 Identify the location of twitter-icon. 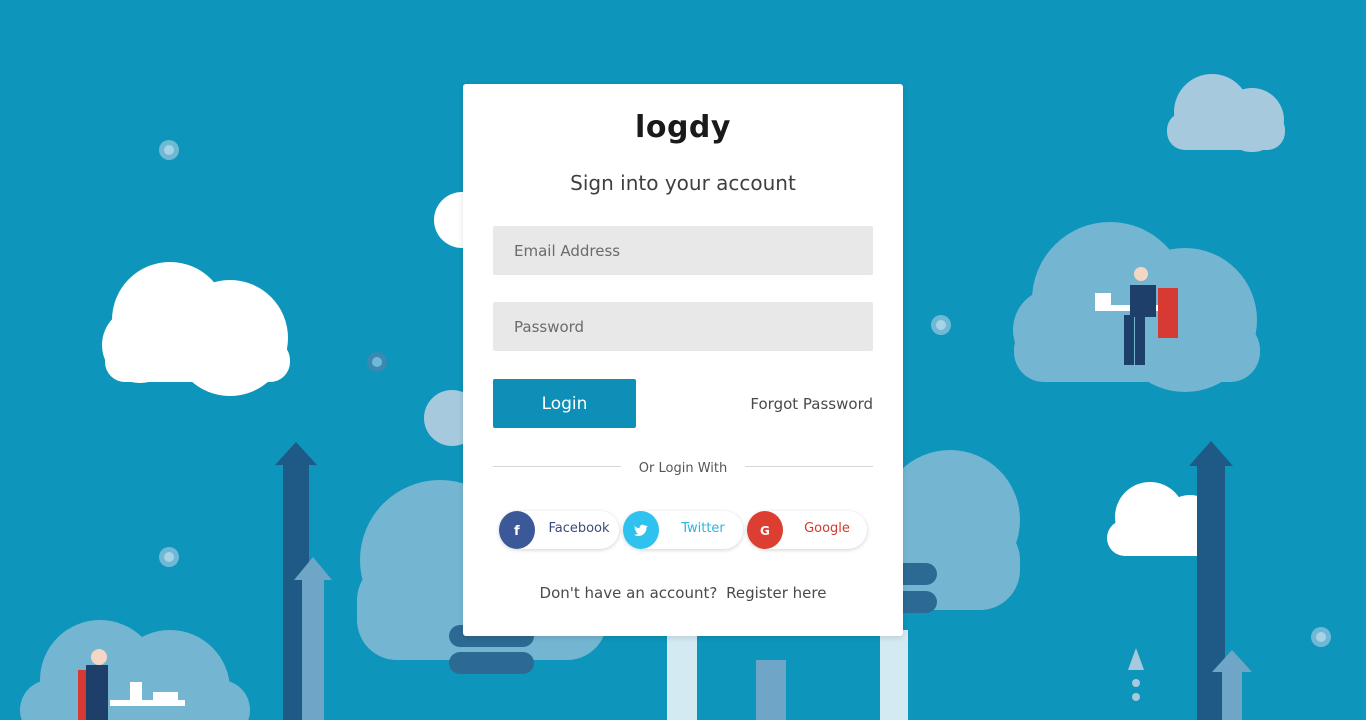
(641, 530).